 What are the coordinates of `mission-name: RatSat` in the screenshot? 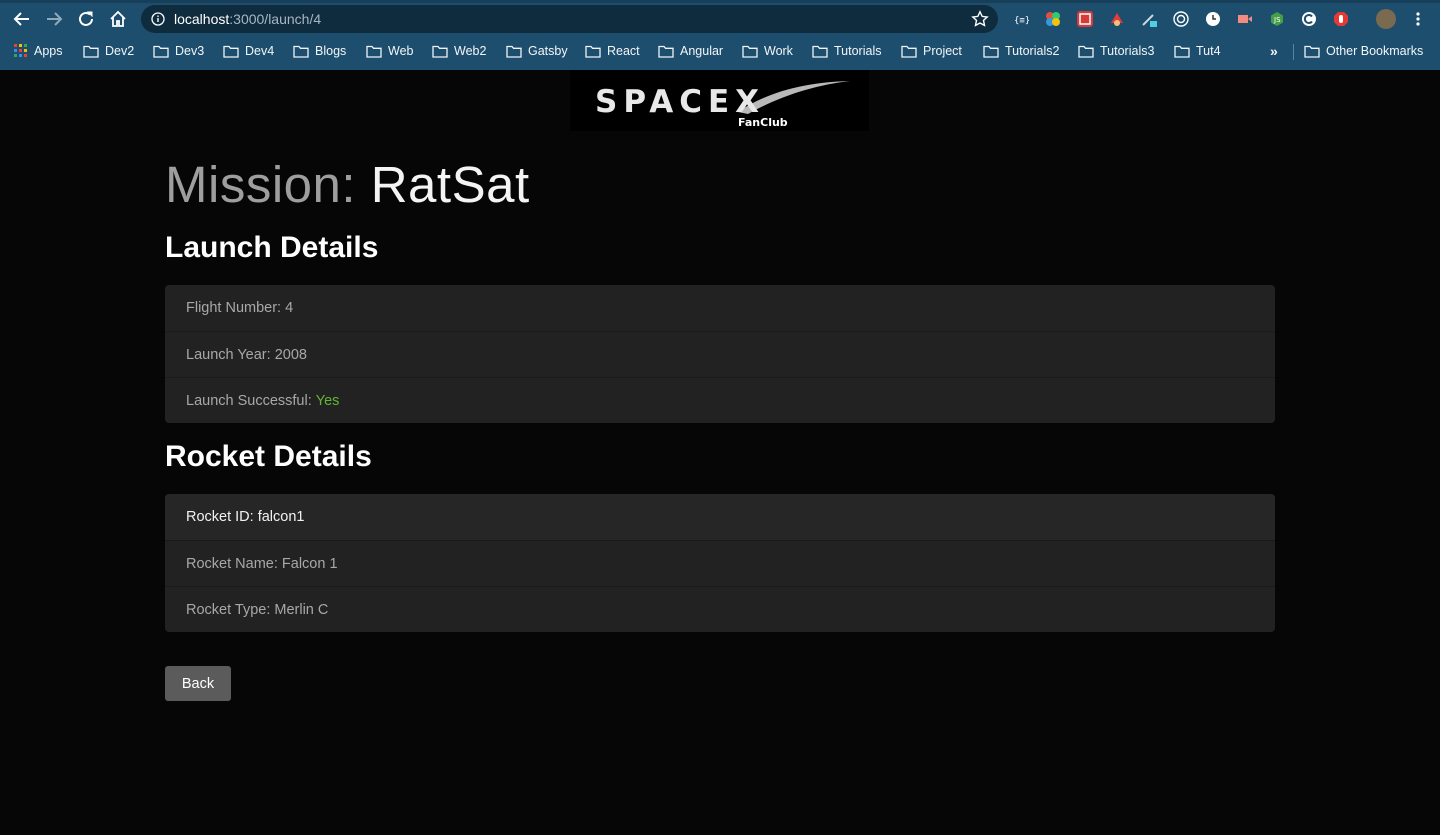 It's located at (450, 184).